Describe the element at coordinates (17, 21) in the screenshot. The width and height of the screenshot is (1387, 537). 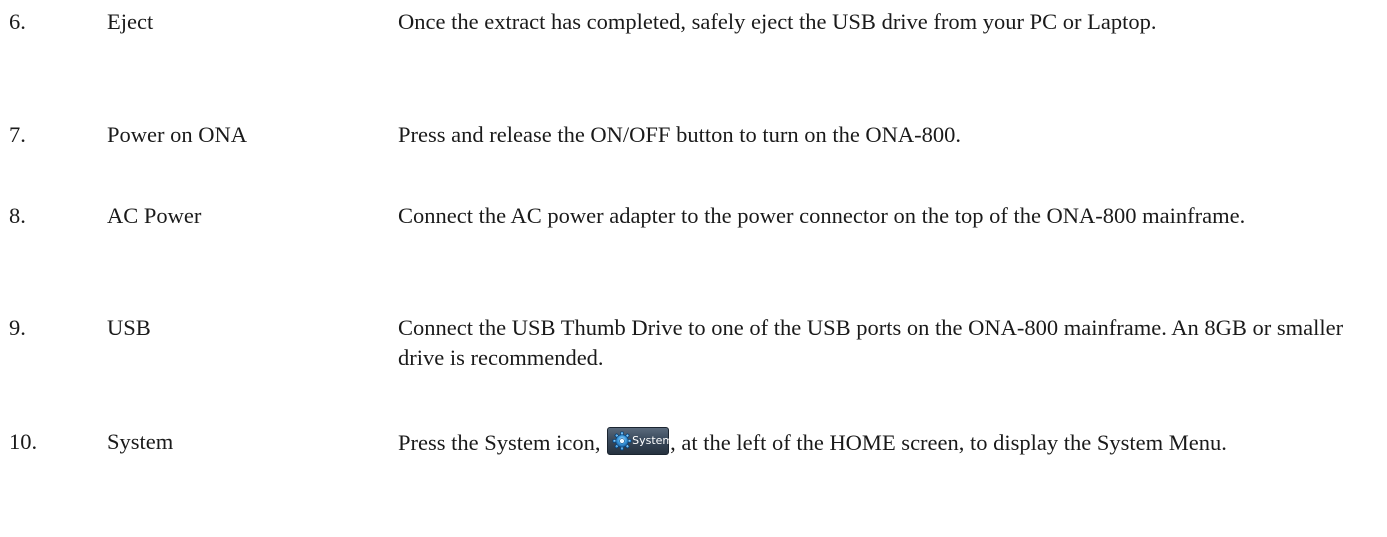
I see `step-number: 6.` at that location.